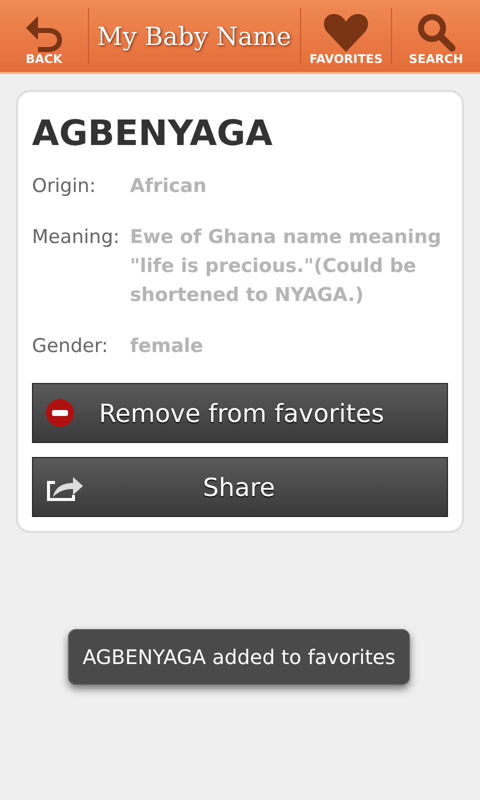 The image size is (480, 800). What do you see at coordinates (76, 237) in the screenshot?
I see `field-label: Meaning:` at bounding box center [76, 237].